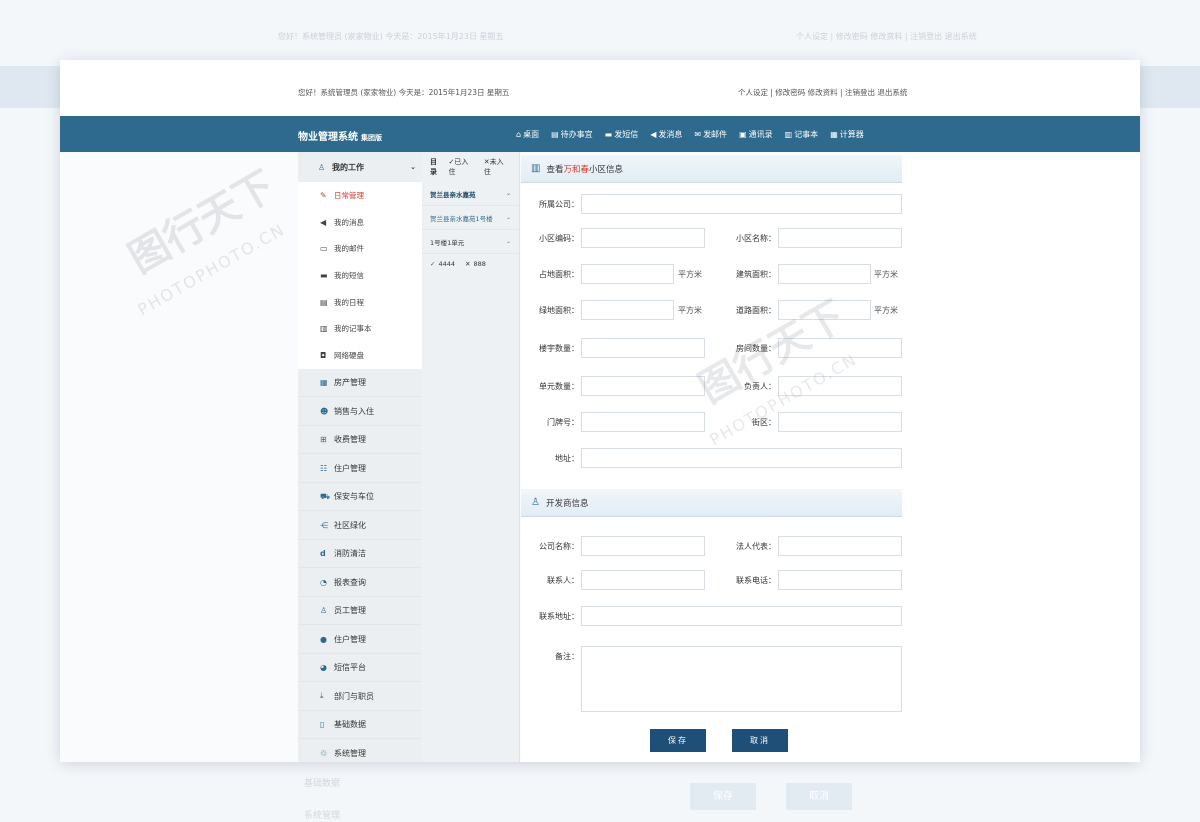  I want to click on sidebar-item-daily: ✎ 日常管理, so click(360, 195).